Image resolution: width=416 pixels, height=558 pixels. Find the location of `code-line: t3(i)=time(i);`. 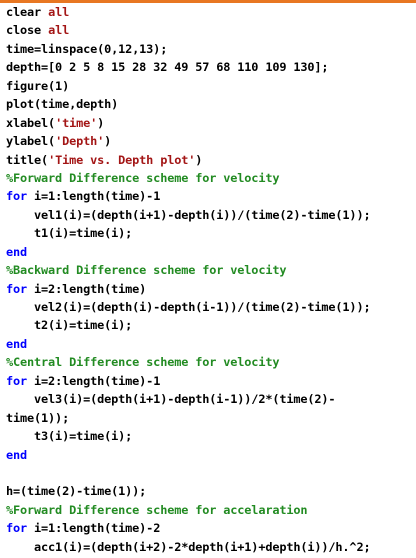

code-line: t3(i)=time(i); is located at coordinates (211, 436).